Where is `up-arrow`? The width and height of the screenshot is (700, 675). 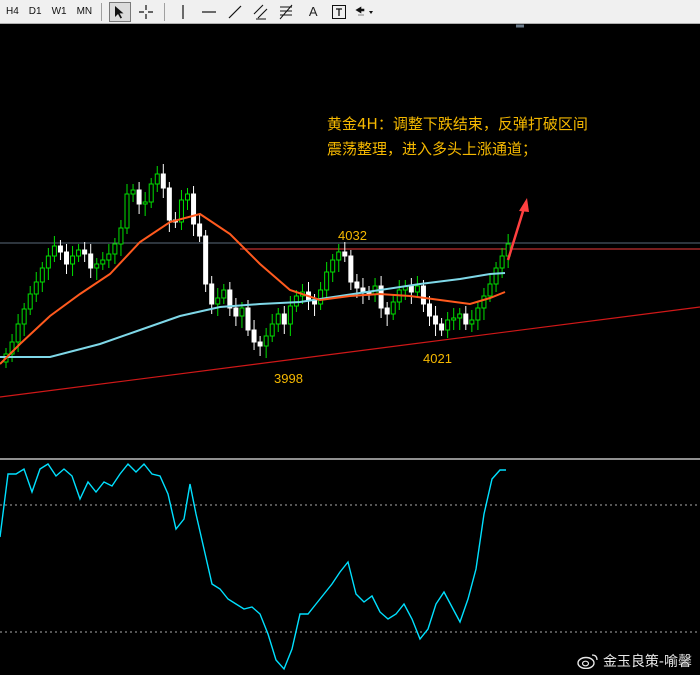 up-arrow is located at coordinates (517, 229).